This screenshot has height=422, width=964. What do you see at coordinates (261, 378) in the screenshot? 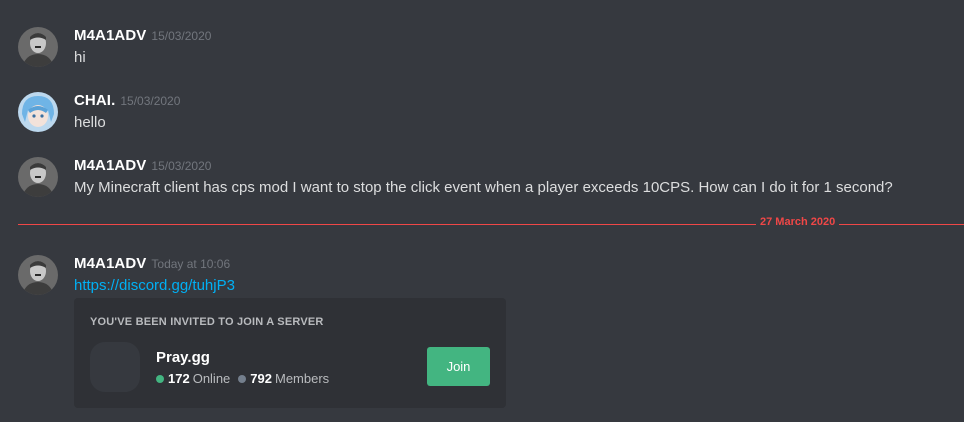
I see `member-count: 792` at bounding box center [261, 378].